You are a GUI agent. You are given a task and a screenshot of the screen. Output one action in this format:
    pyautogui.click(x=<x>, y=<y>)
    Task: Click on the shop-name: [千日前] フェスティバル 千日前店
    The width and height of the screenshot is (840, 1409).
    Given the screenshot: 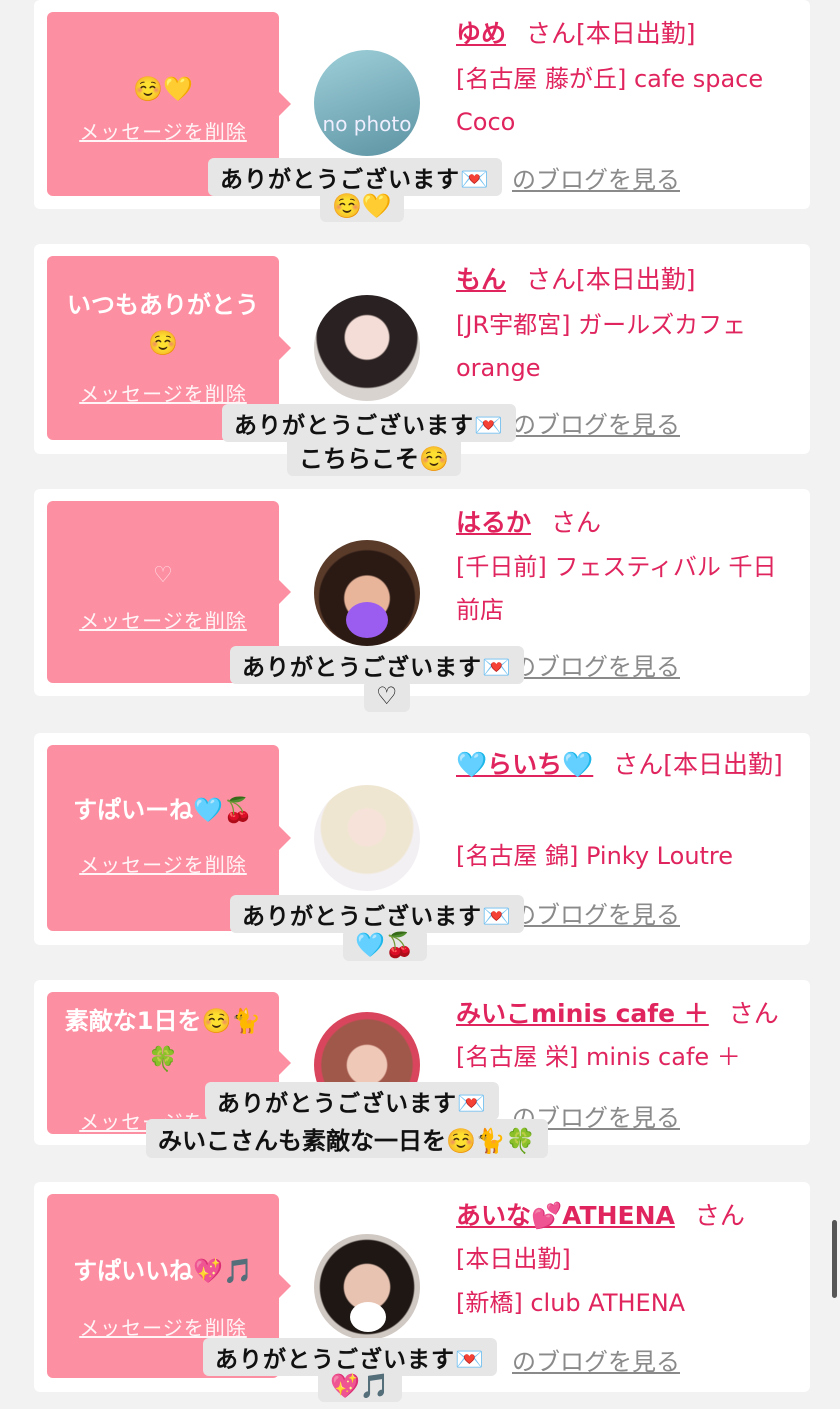 What is the action you would take?
    pyautogui.click(x=616, y=588)
    